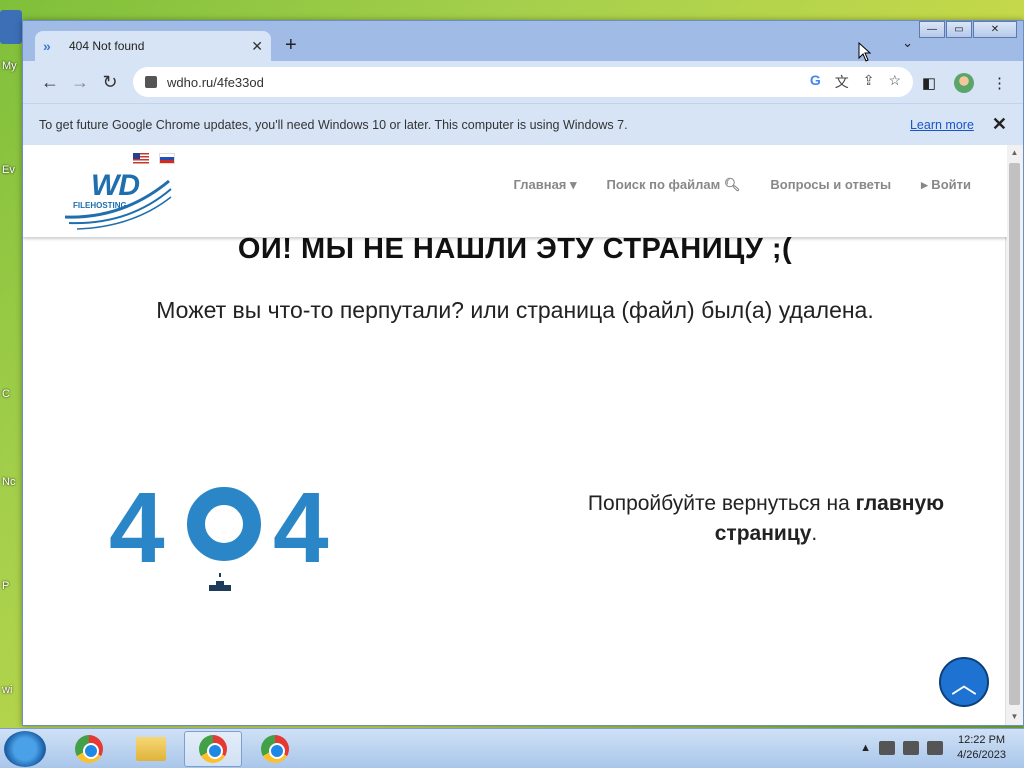 The width and height of the screenshot is (1024, 768). What do you see at coordinates (869, 82) in the screenshot?
I see `share-icon: ⇪` at bounding box center [869, 82].